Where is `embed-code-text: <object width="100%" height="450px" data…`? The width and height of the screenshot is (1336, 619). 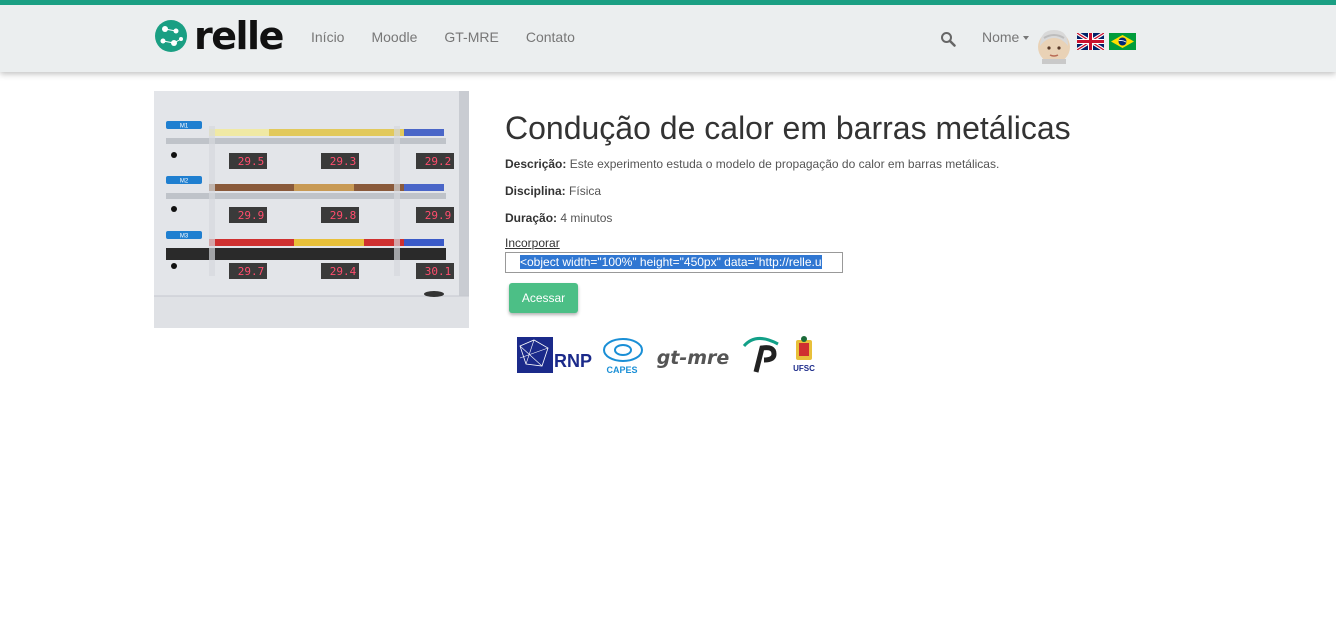 embed-code-text: <object width="100%" height="450px" data… is located at coordinates (671, 262).